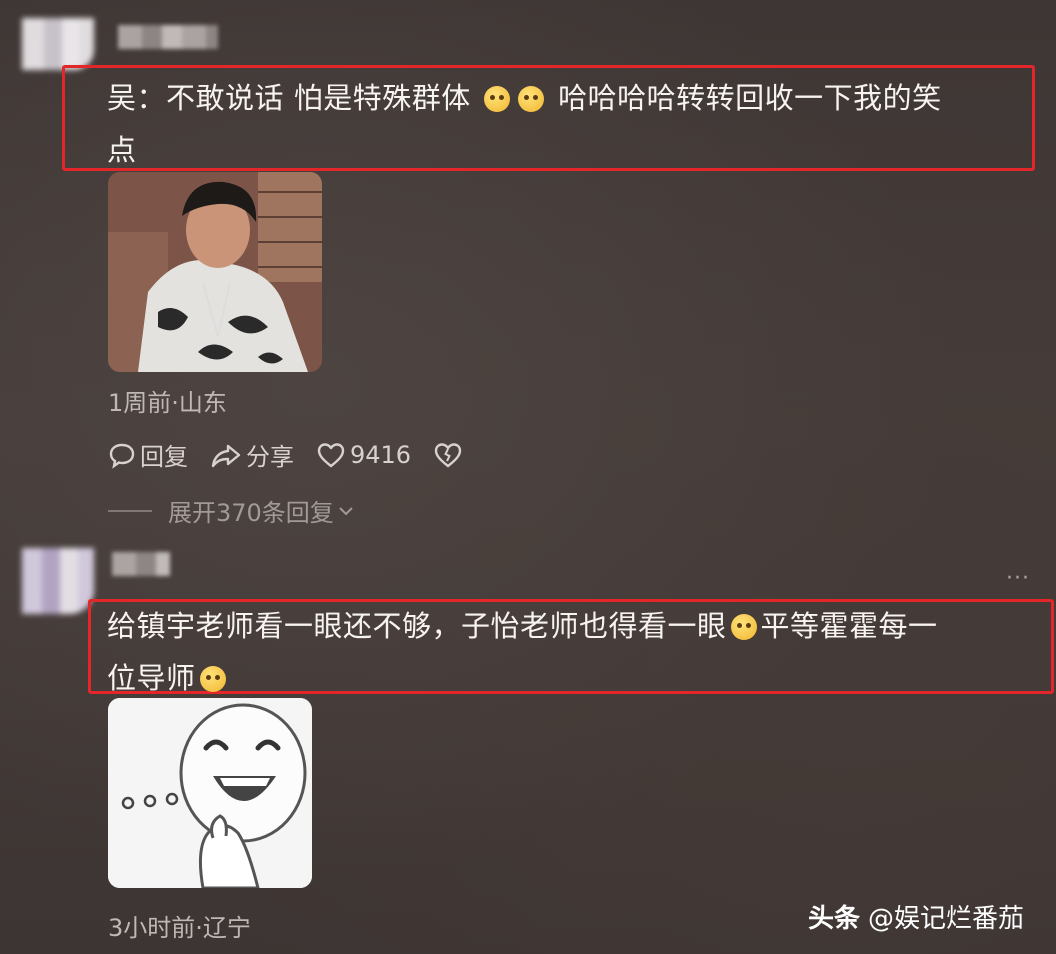  What do you see at coordinates (381, 454) in the screenshot?
I see `like-count: 9416` at bounding box center [381, 454].